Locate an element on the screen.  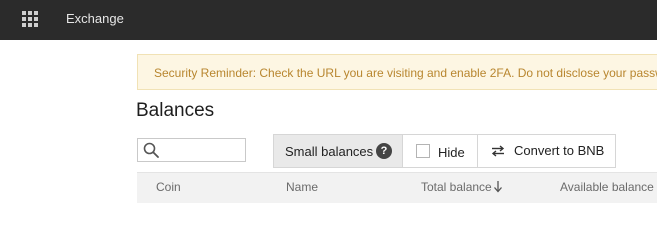
small-balances-segment: Small balances ? is located at coordinates (338, 151).